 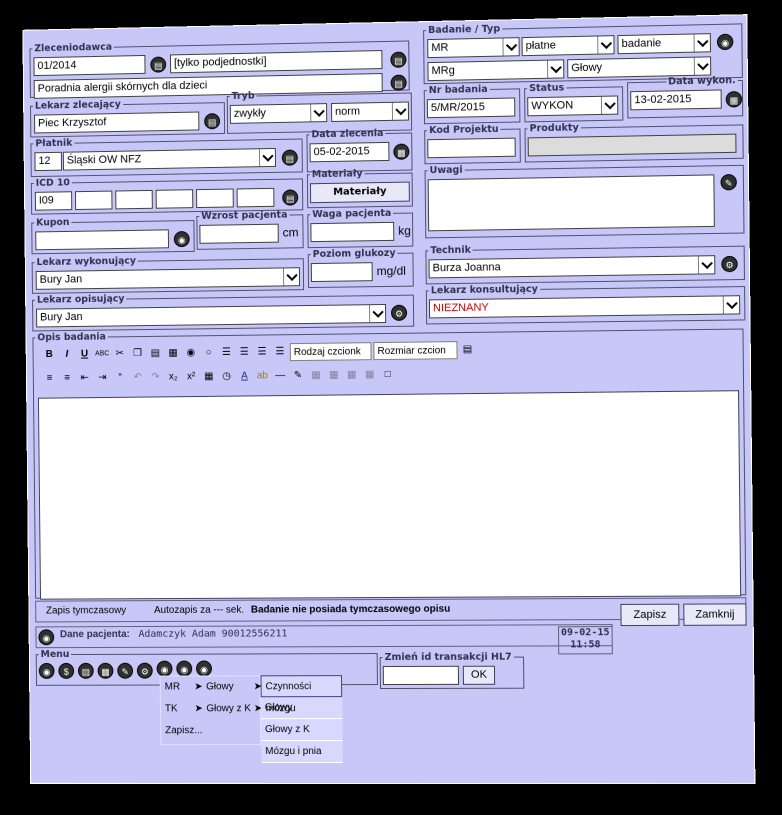 What do you see at coordinates (138, 378) in the screenshot?
I see `undo-icon: ↶` at bounding box center [138, 378].